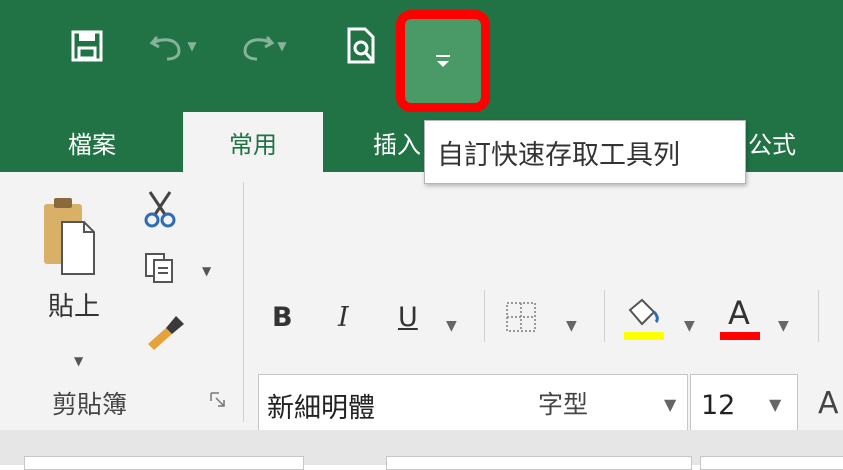 The image size is (843, 470). Describe the element at coordinates (473, 405) in the screenshot. I see `font-name-combo: 新細明體 ▼` at that location.